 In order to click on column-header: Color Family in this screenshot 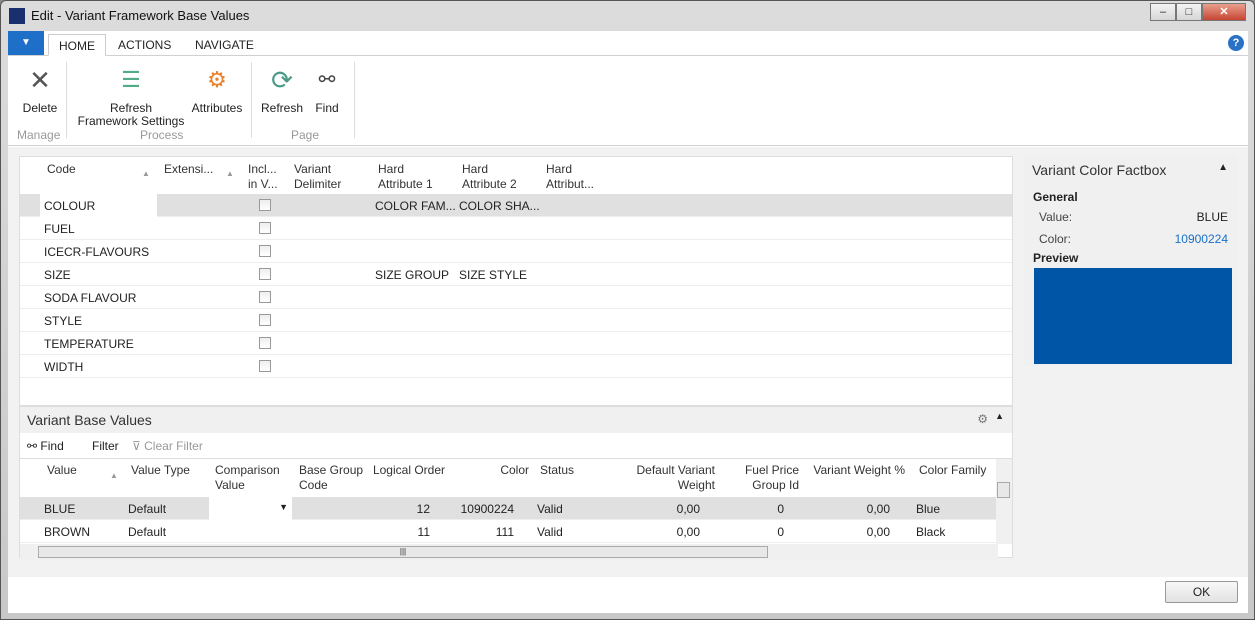, I will do `click(952, 470)`.